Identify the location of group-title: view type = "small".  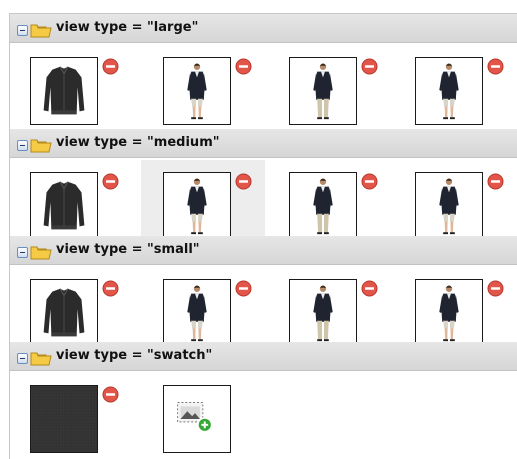
(128, 249).